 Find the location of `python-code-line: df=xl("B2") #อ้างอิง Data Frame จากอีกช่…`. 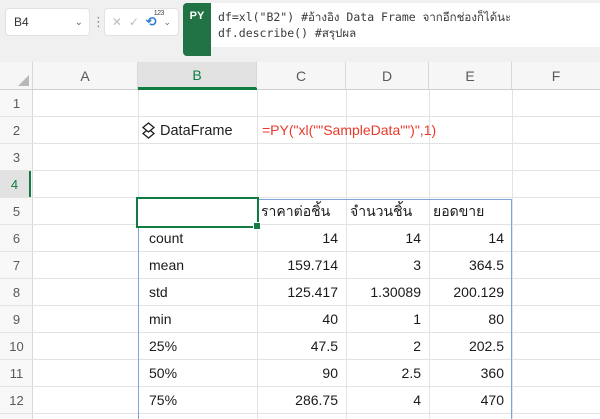

python-code-line: df=xl("B2") #อ้างอิง Data Frame จากอีกช่… is located at coordinates (365, 17).